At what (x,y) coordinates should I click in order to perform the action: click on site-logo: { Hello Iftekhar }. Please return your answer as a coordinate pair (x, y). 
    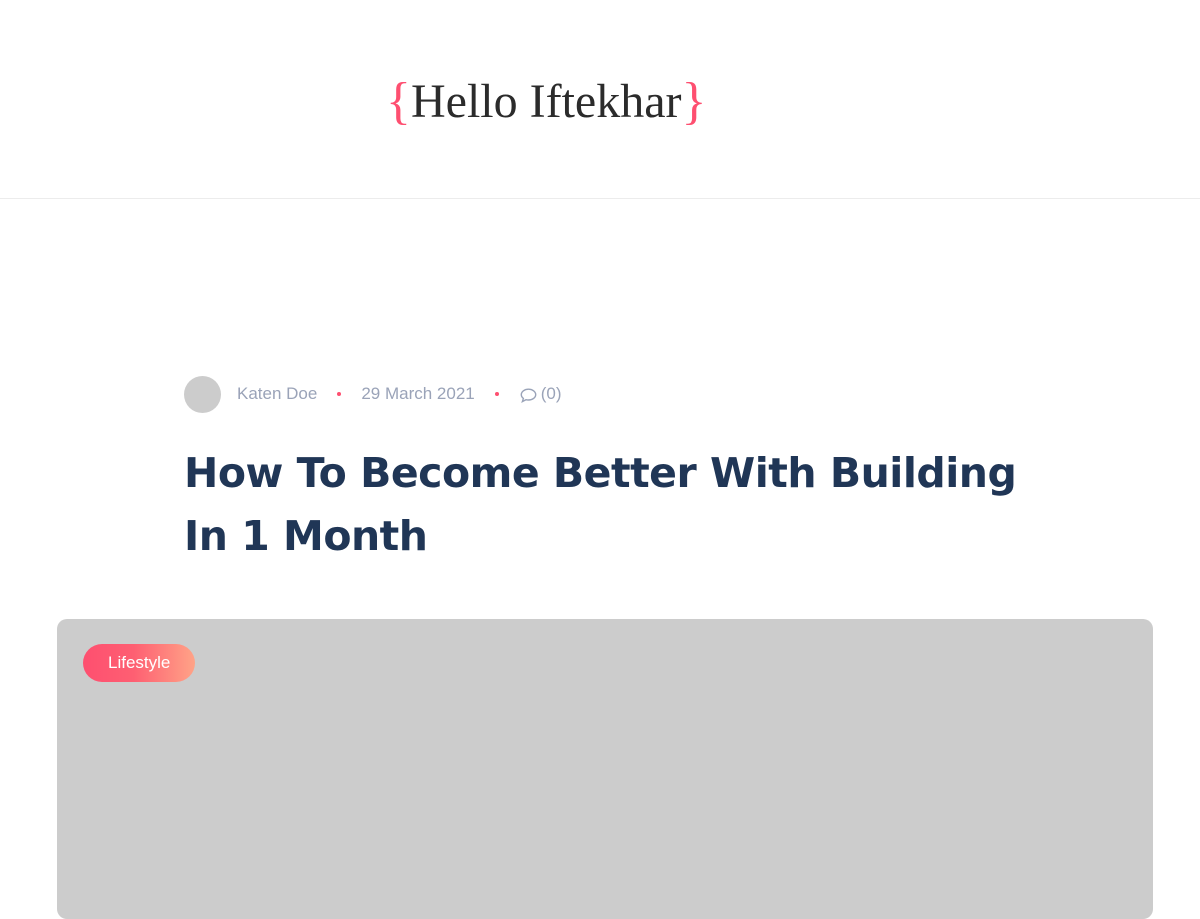
    Looking at the image, I should click on (546, 102).